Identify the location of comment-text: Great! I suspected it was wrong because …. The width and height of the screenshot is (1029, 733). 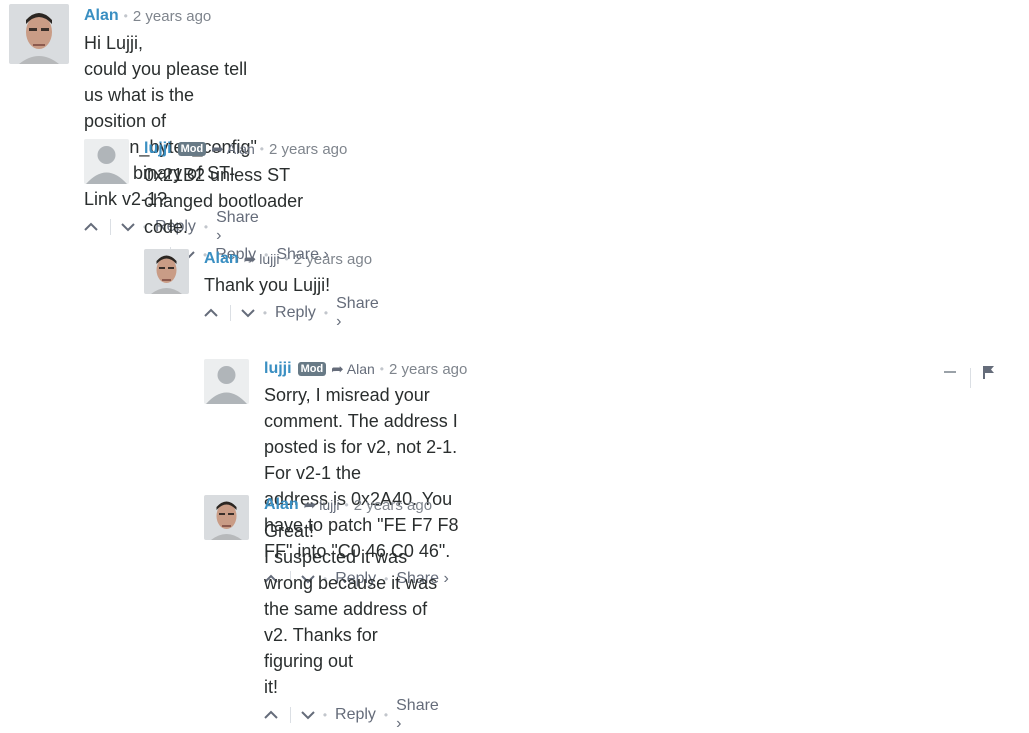
(351, 609).